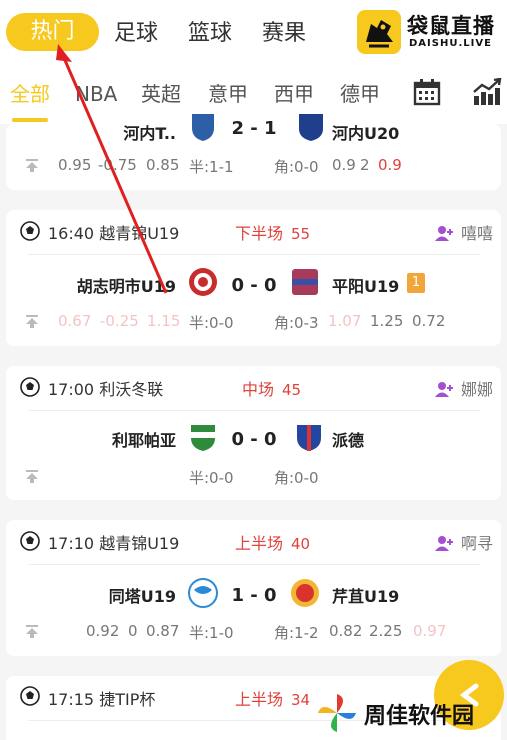  I want to click on logo-subtitle: DAISHU.LIVE, so click(450, 43).